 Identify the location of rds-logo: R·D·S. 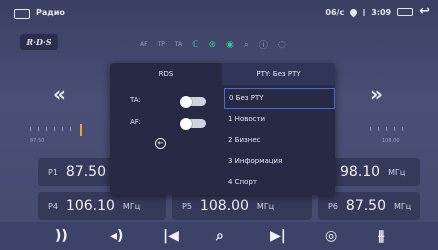
(39, 42).